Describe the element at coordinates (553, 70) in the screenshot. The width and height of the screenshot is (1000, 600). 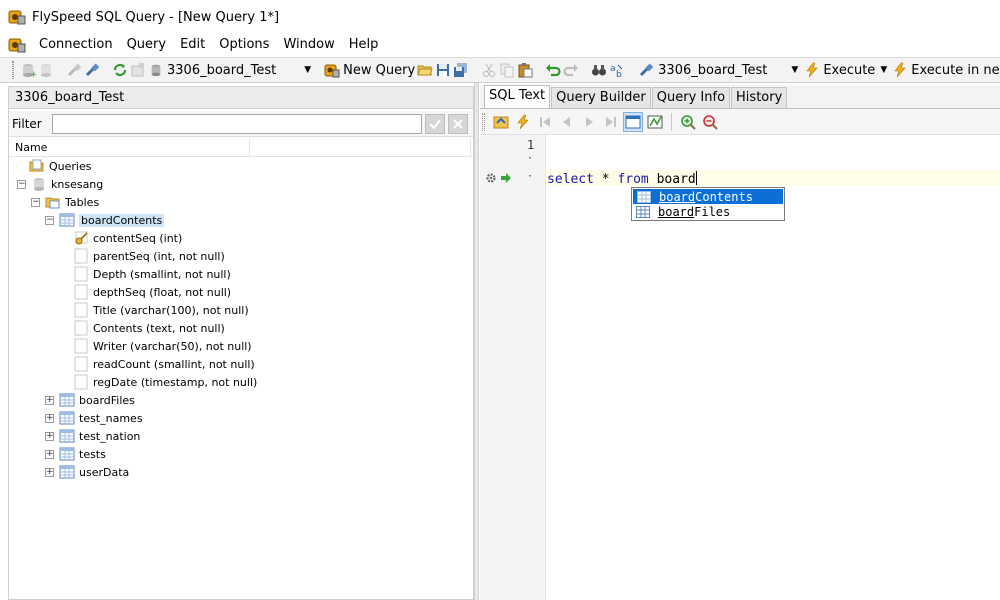
I see `undo-button` at that location.